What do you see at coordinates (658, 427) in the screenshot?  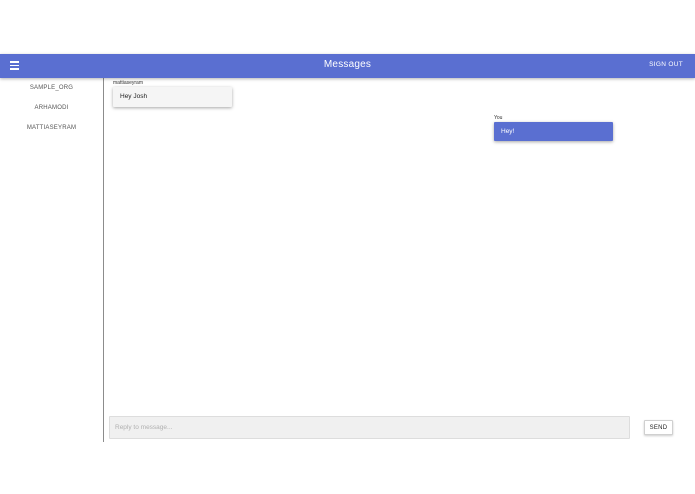 I see `send-button: SEND` at bounding box center [658, 427].